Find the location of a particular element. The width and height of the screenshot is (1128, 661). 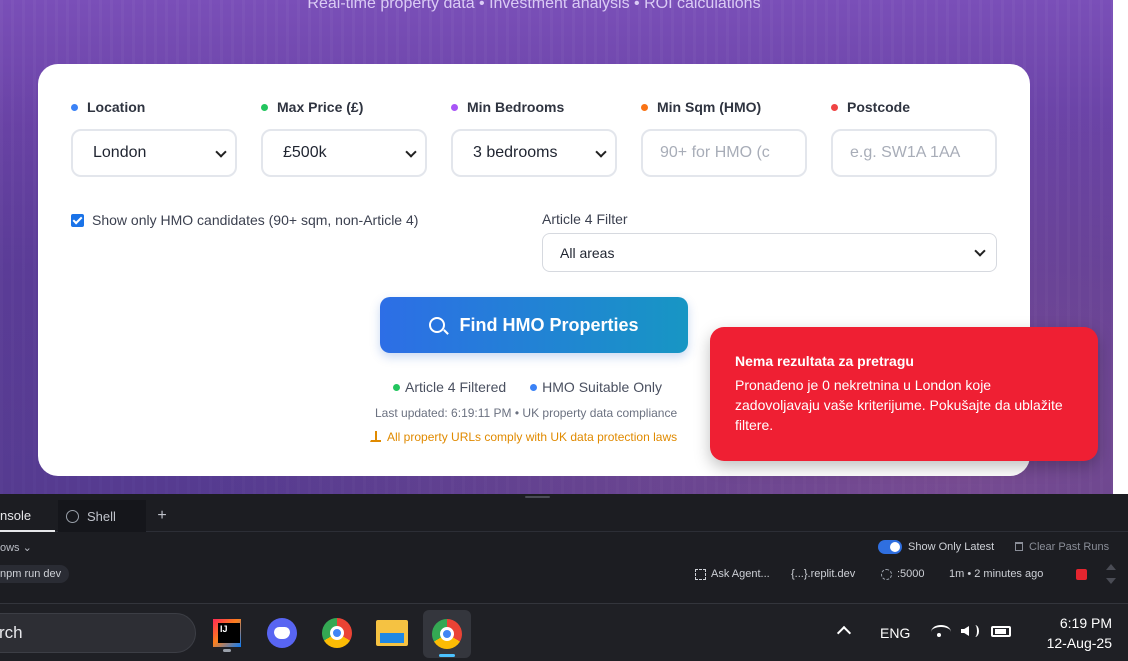

blue-dot-icon is located at coordinates (534, 387).